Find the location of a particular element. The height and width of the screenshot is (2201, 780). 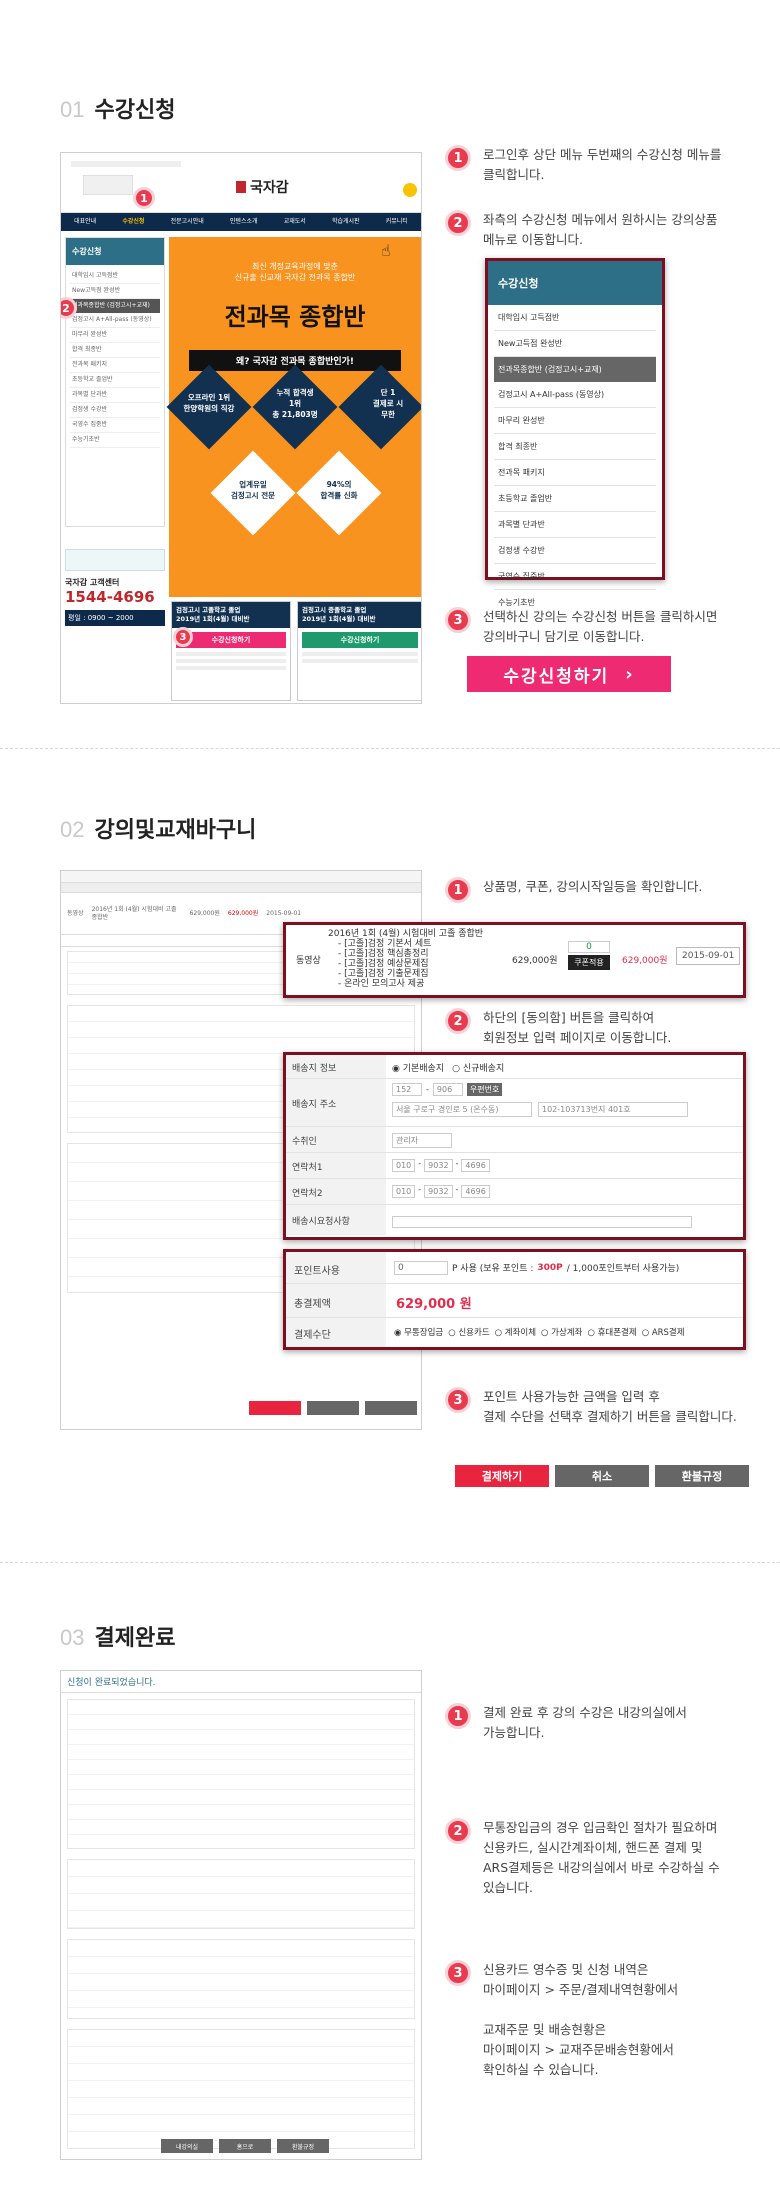

nav-item: 커뮤니티 is located at coordinates (397, 222).